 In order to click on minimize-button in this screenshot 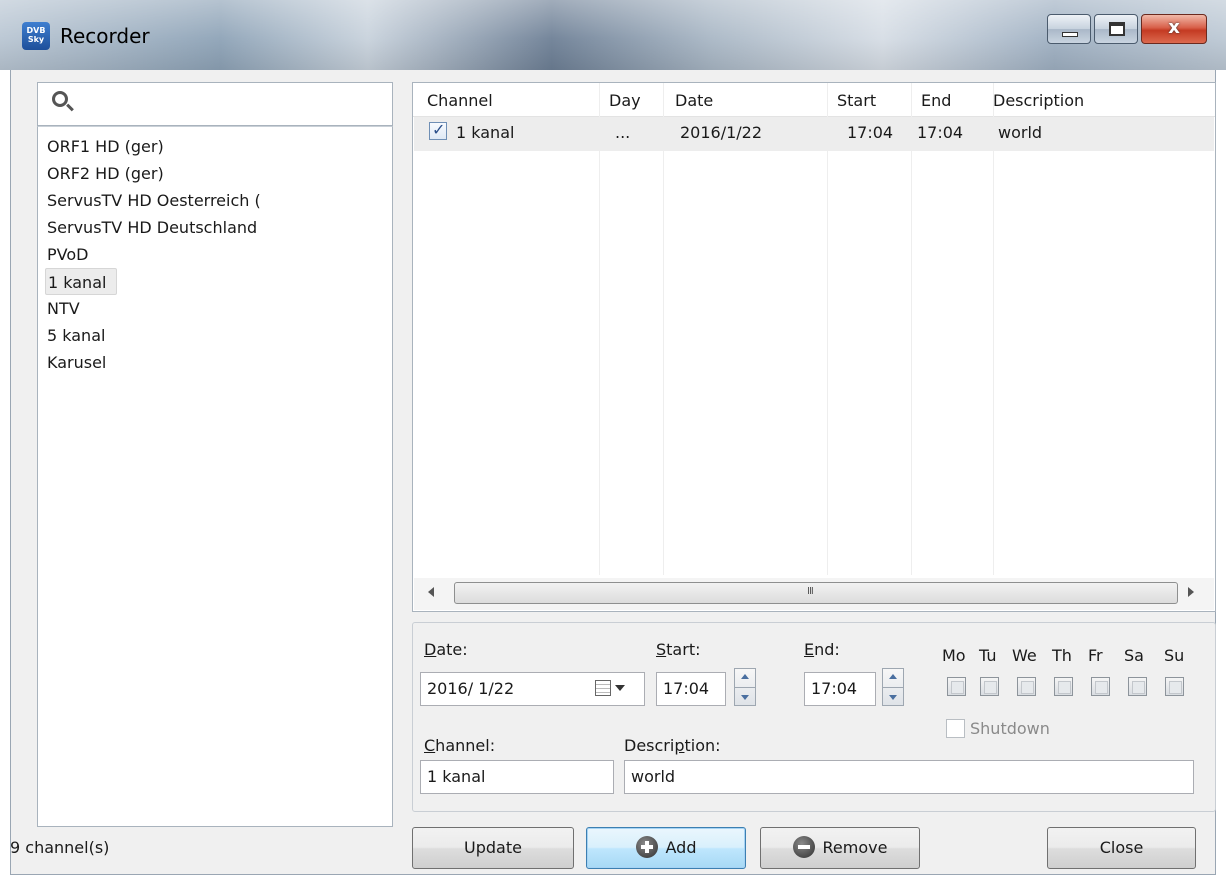, I will do `click(1069, 29)`.